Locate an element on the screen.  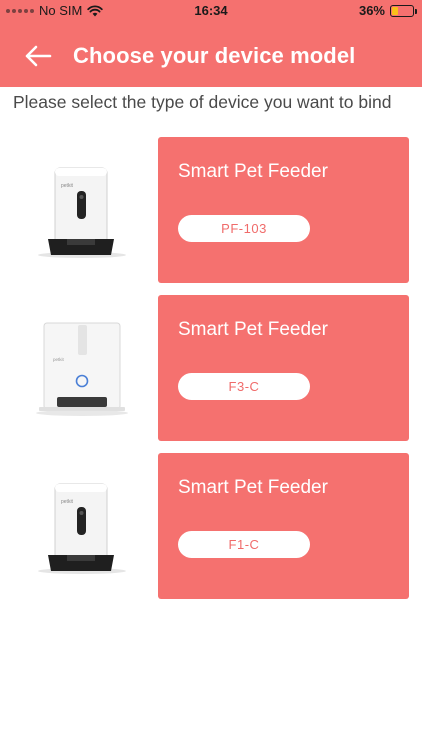
model-badge: PF-103 is located at coordinates (244, 228).